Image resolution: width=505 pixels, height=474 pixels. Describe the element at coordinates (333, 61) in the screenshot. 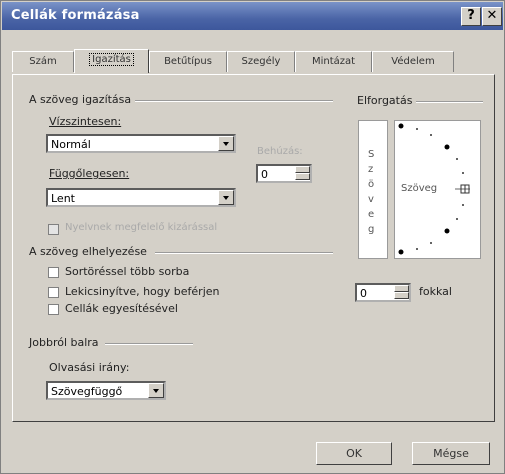

I see `tab-patterns: Mintázat` at that location.